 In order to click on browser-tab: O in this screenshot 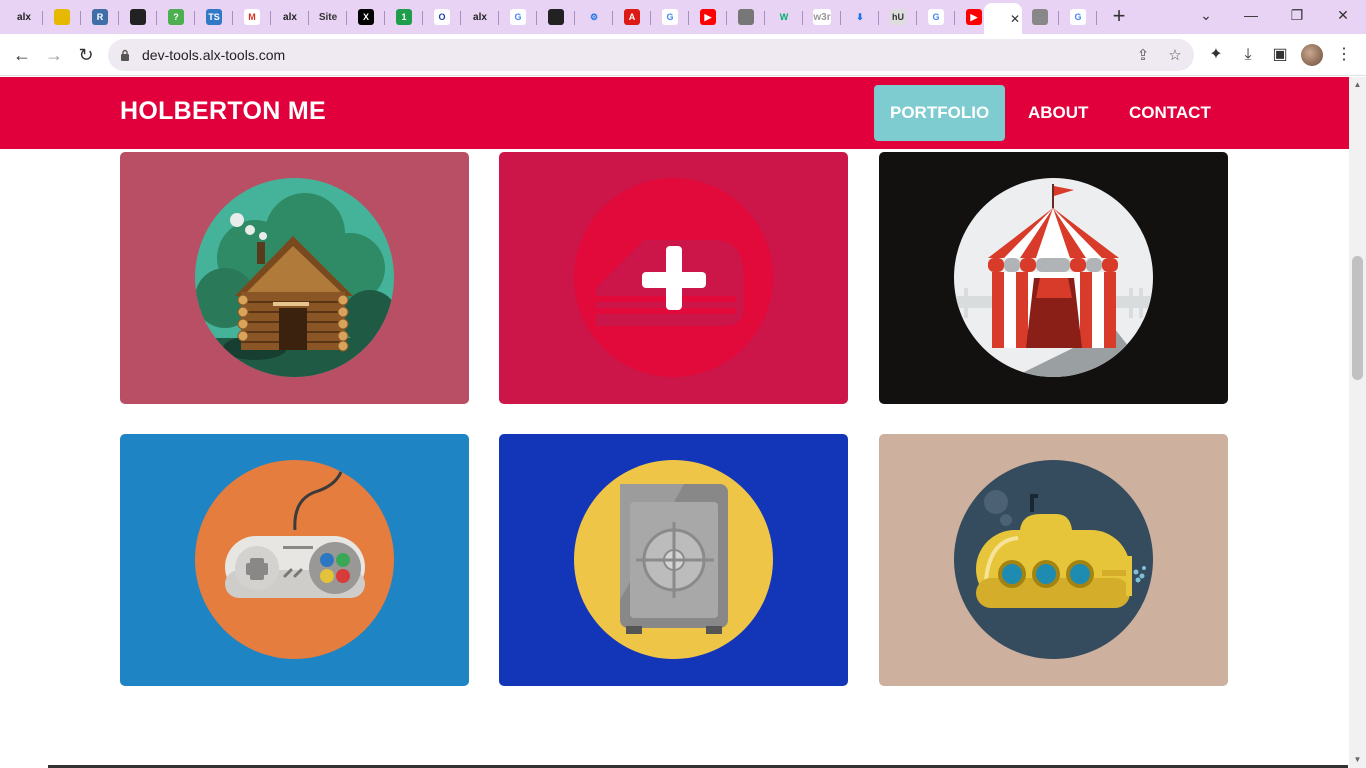, I will do `click(442, 17)`.